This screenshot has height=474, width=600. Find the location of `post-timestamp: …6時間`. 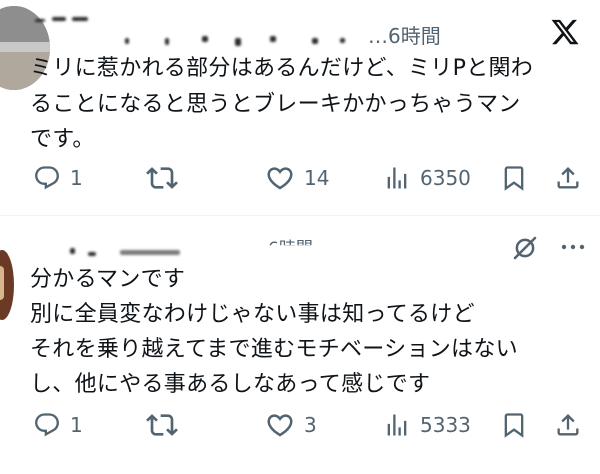

post-timestamp: …6時間 is located at coordinates (404, 34).